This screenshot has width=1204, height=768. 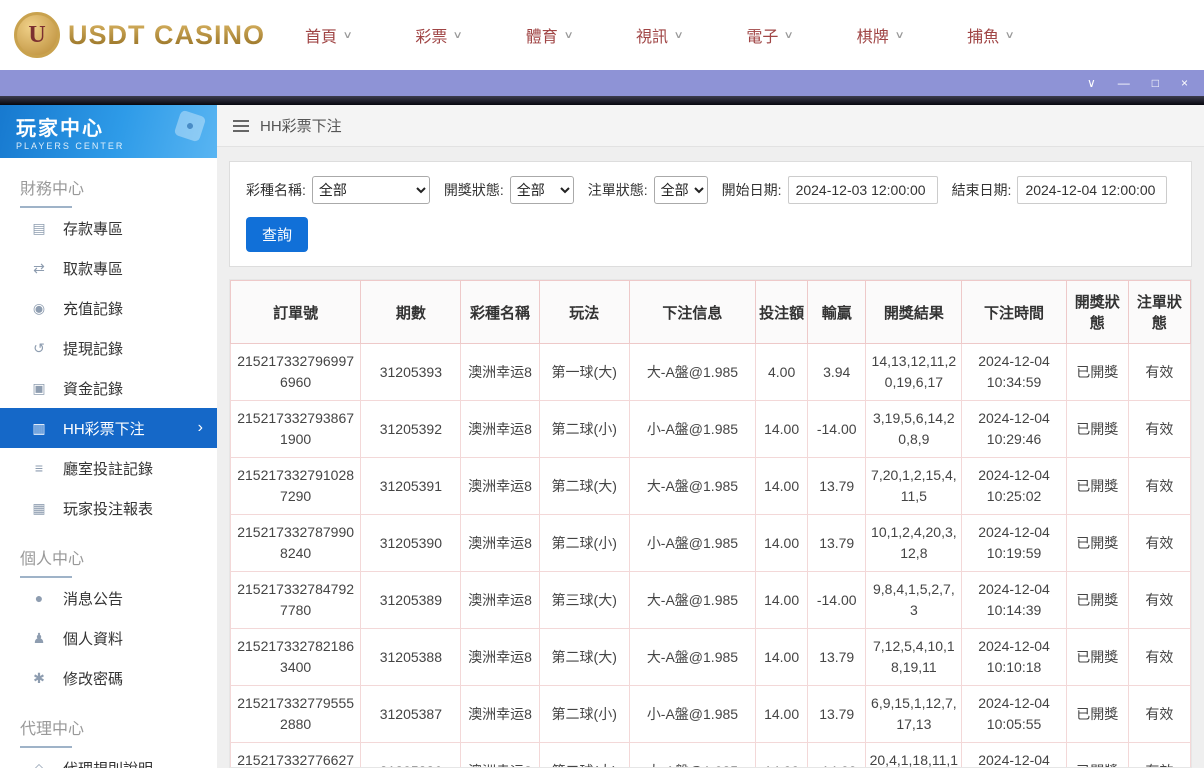 What do you see at coordinates (93, 389) in the screenshot?
I see `sidebar-item-label: 資金記錄` at bounding box center [93, 389].